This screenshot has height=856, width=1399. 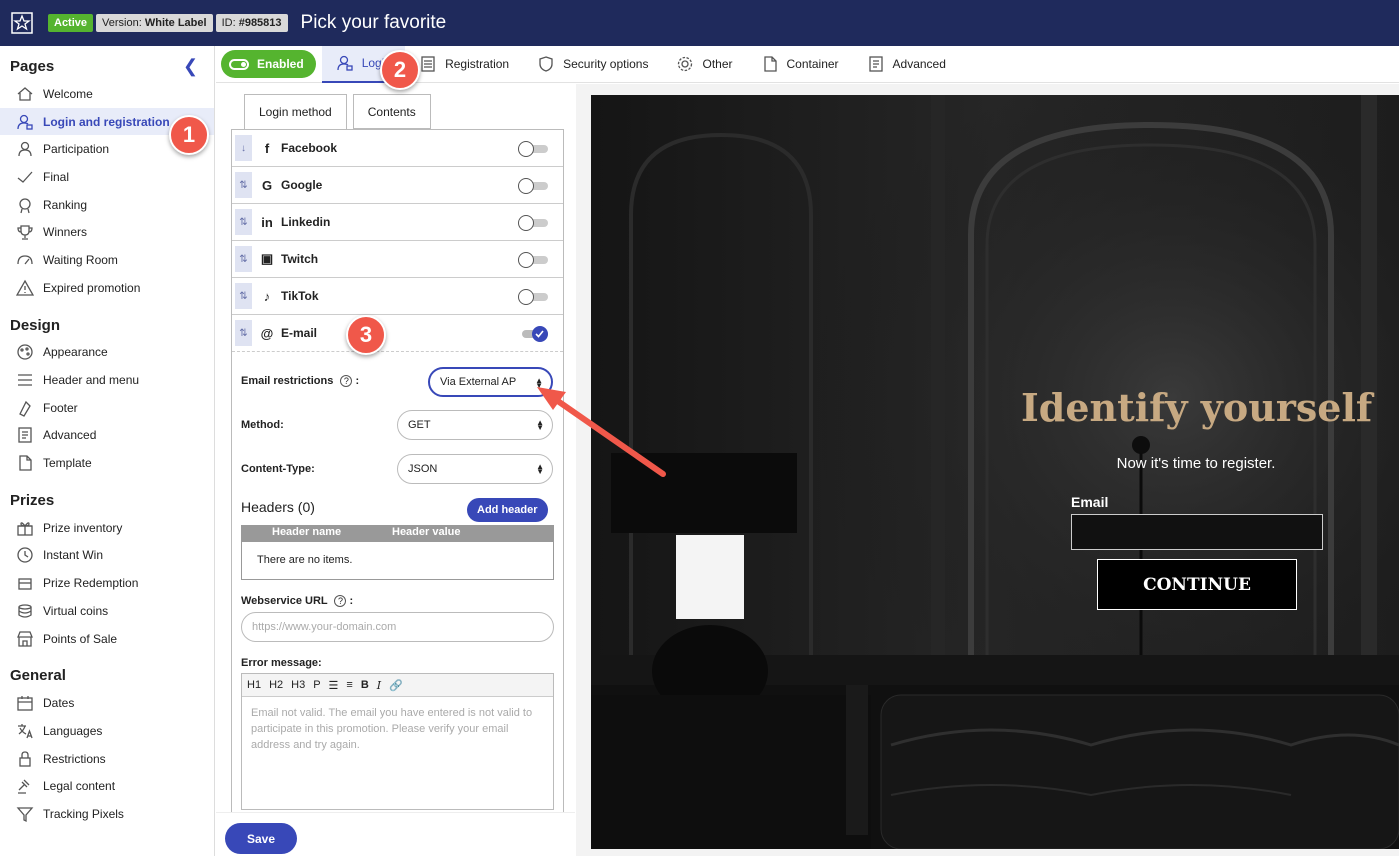 What do you see at coordinates (106, 121) in the screenshot?
I see `sidebar-item-label: Login and registration` at bounding box center [106, 121].